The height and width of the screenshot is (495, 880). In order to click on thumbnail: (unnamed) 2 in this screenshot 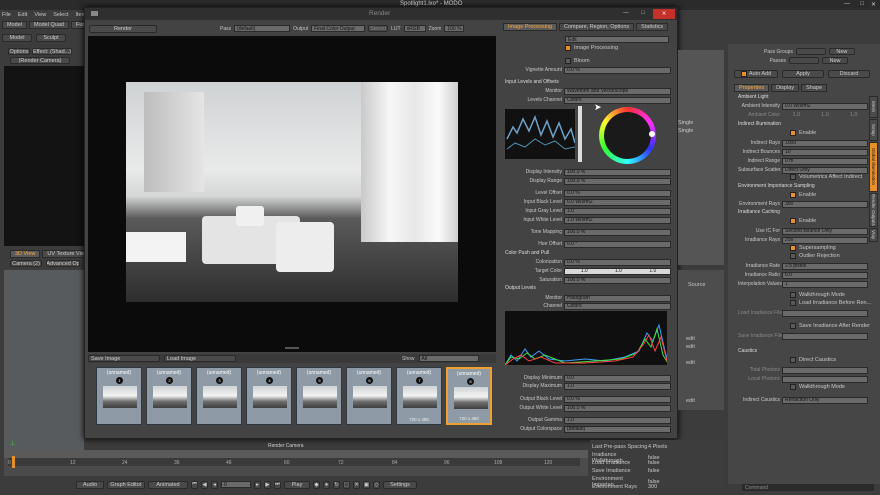, I will do `click(169, 396)`.